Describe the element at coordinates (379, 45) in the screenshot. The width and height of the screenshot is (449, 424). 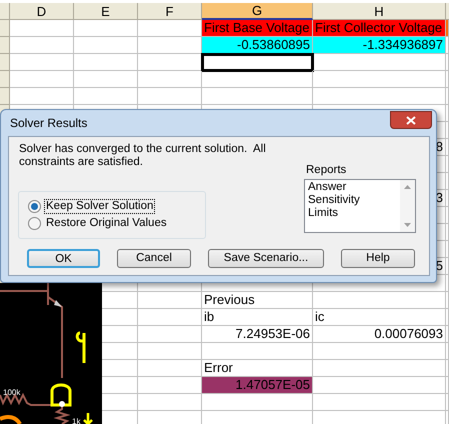
I see `table-cell: -1.334936897` at that location.